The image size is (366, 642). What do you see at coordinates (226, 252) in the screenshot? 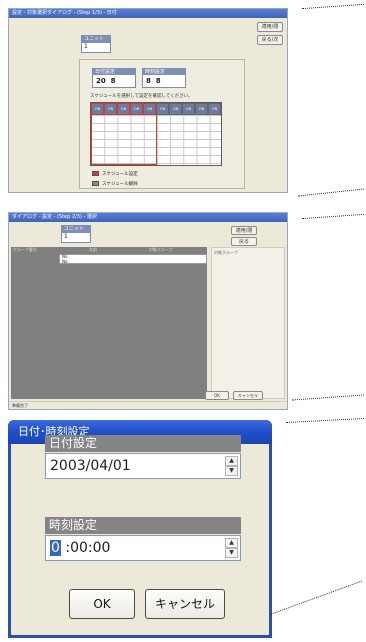
I see `target-panel-header: 対象グループ` at bounding box center [226, 252].